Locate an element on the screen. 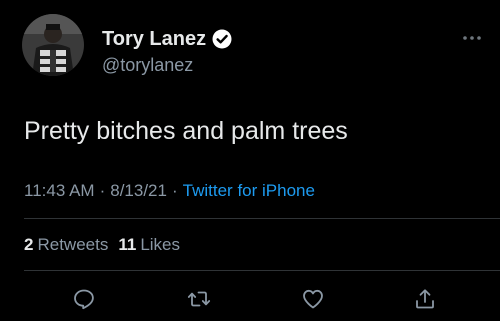 This screenshot has height=321, width=500. likes-label: Likes is located at coordinates (160, 244).